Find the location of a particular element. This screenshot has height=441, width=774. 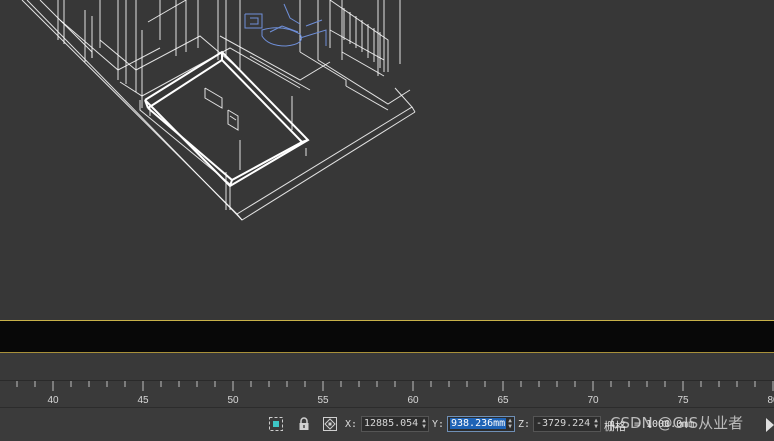

y-coordinate-field: 938.236mm ▲ ▼ is located at coordinates (481, 424).